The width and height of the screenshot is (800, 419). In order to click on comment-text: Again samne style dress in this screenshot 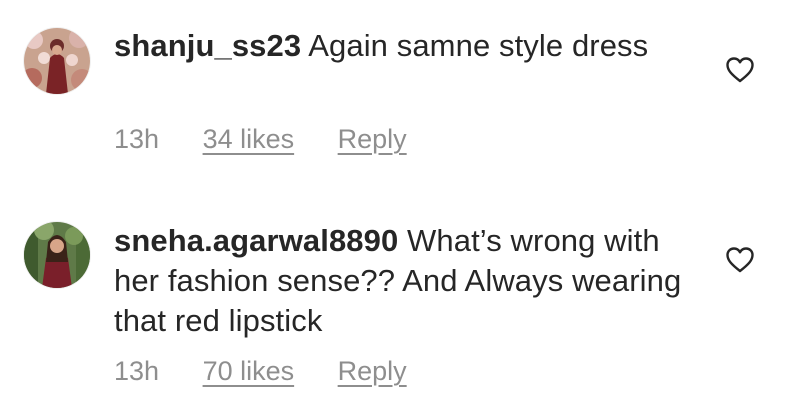, I will do `click(478, 45)`.